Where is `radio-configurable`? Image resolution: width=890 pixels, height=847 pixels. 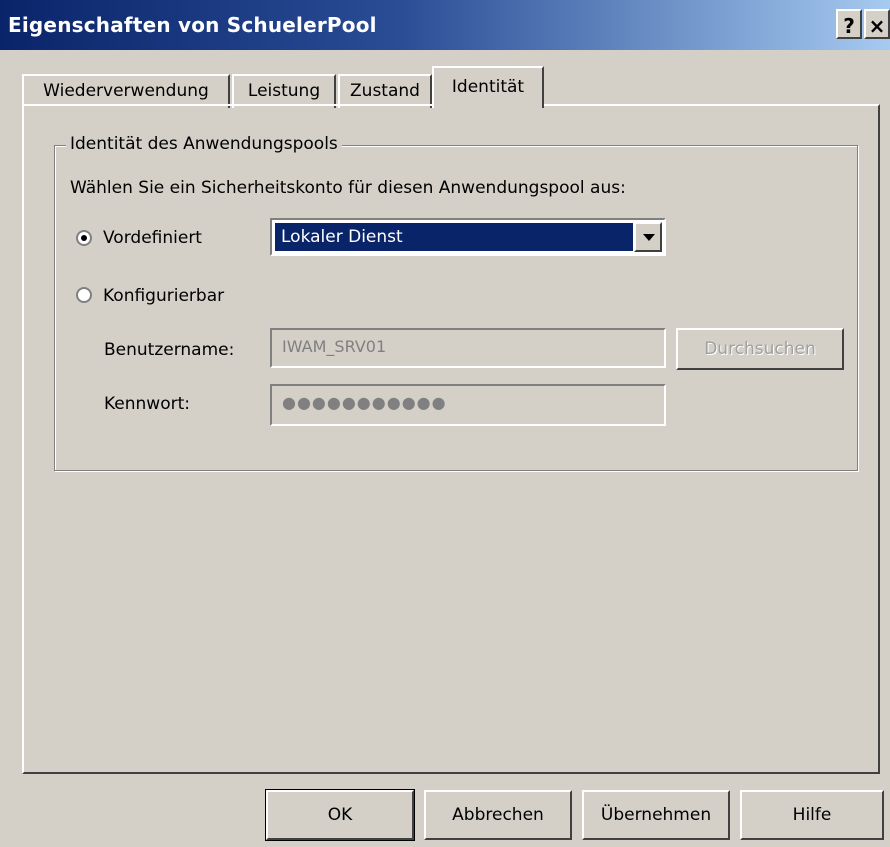
radio-configurable is located at coordinates (84, 295).